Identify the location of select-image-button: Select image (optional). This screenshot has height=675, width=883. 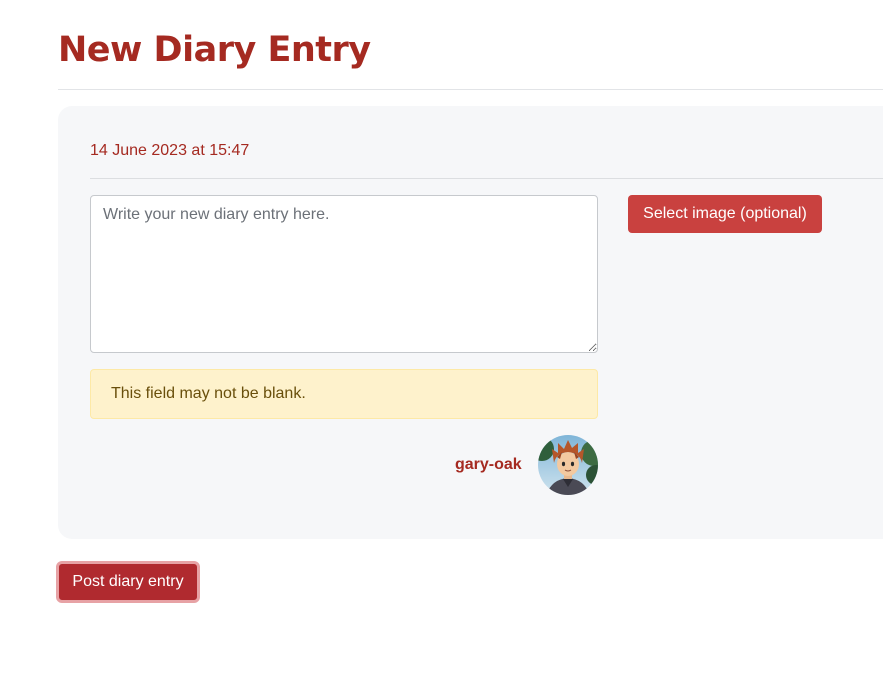
(725, 214).